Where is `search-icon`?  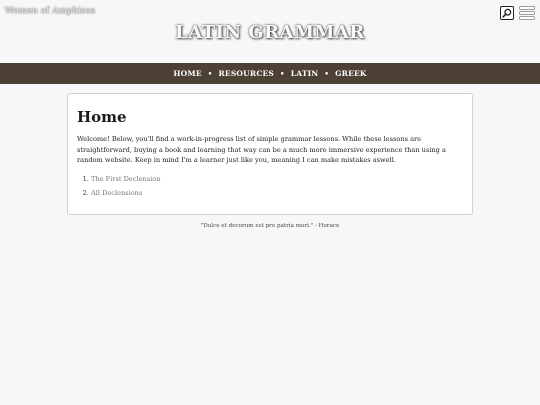
search-icon is located at coordinates (507, 13).